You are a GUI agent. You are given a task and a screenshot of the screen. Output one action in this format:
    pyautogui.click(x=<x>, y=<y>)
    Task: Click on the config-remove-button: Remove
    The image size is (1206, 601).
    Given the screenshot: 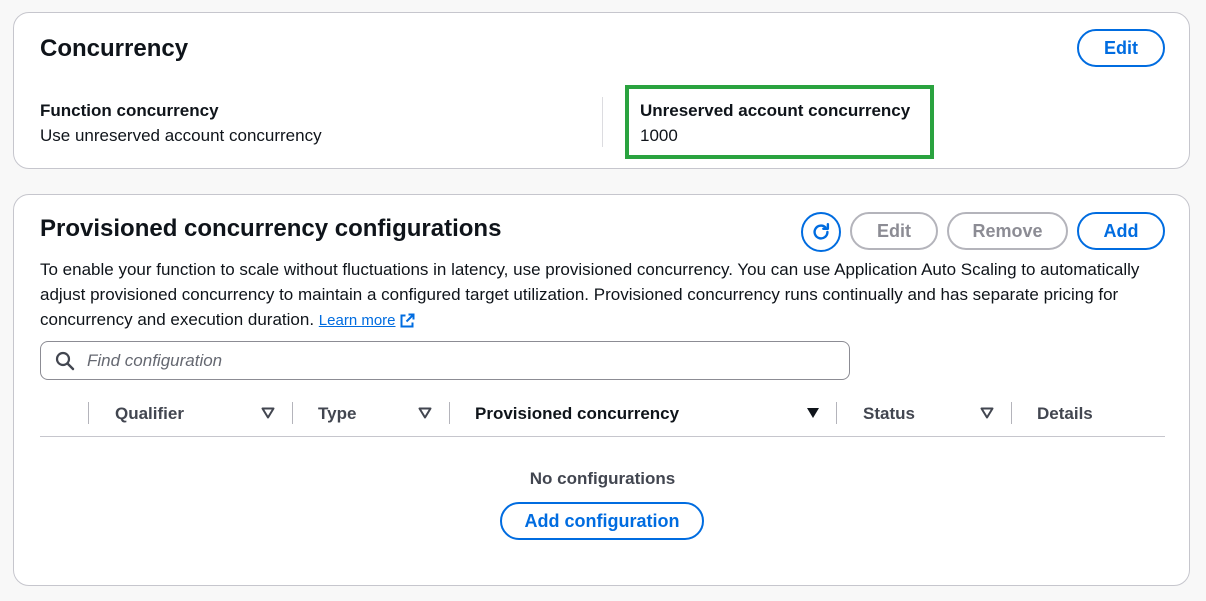 What is the action you would take?
    pyautogui.click(x=1007, y=231)
    